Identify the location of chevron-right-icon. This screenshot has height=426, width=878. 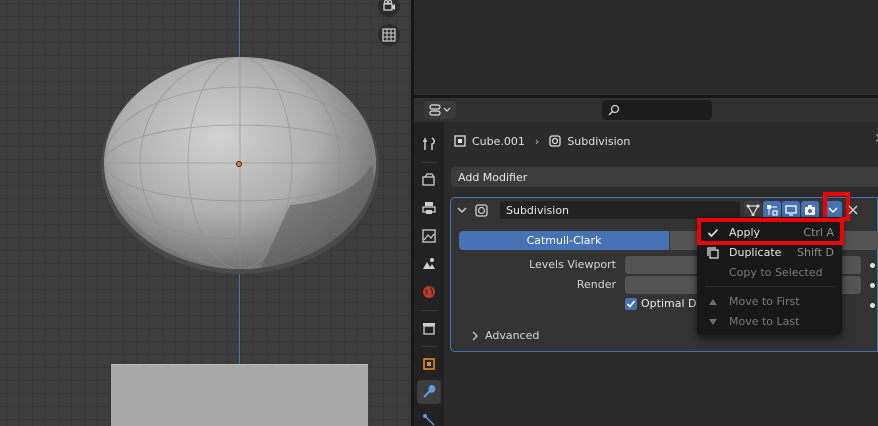
(475, 335).